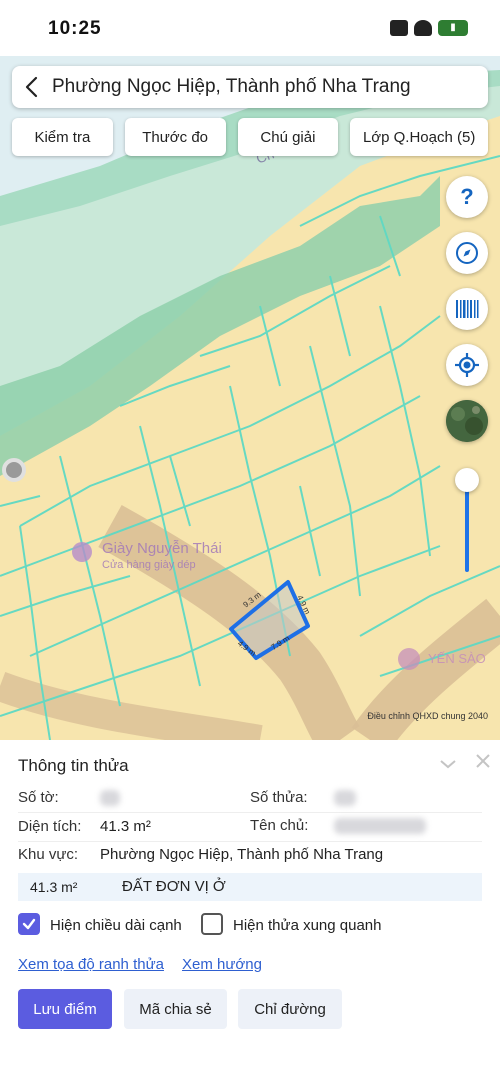 The width and height of the screenshot is (500, 1080). I want to click on show-edges-checkbox, so click(29, 924).